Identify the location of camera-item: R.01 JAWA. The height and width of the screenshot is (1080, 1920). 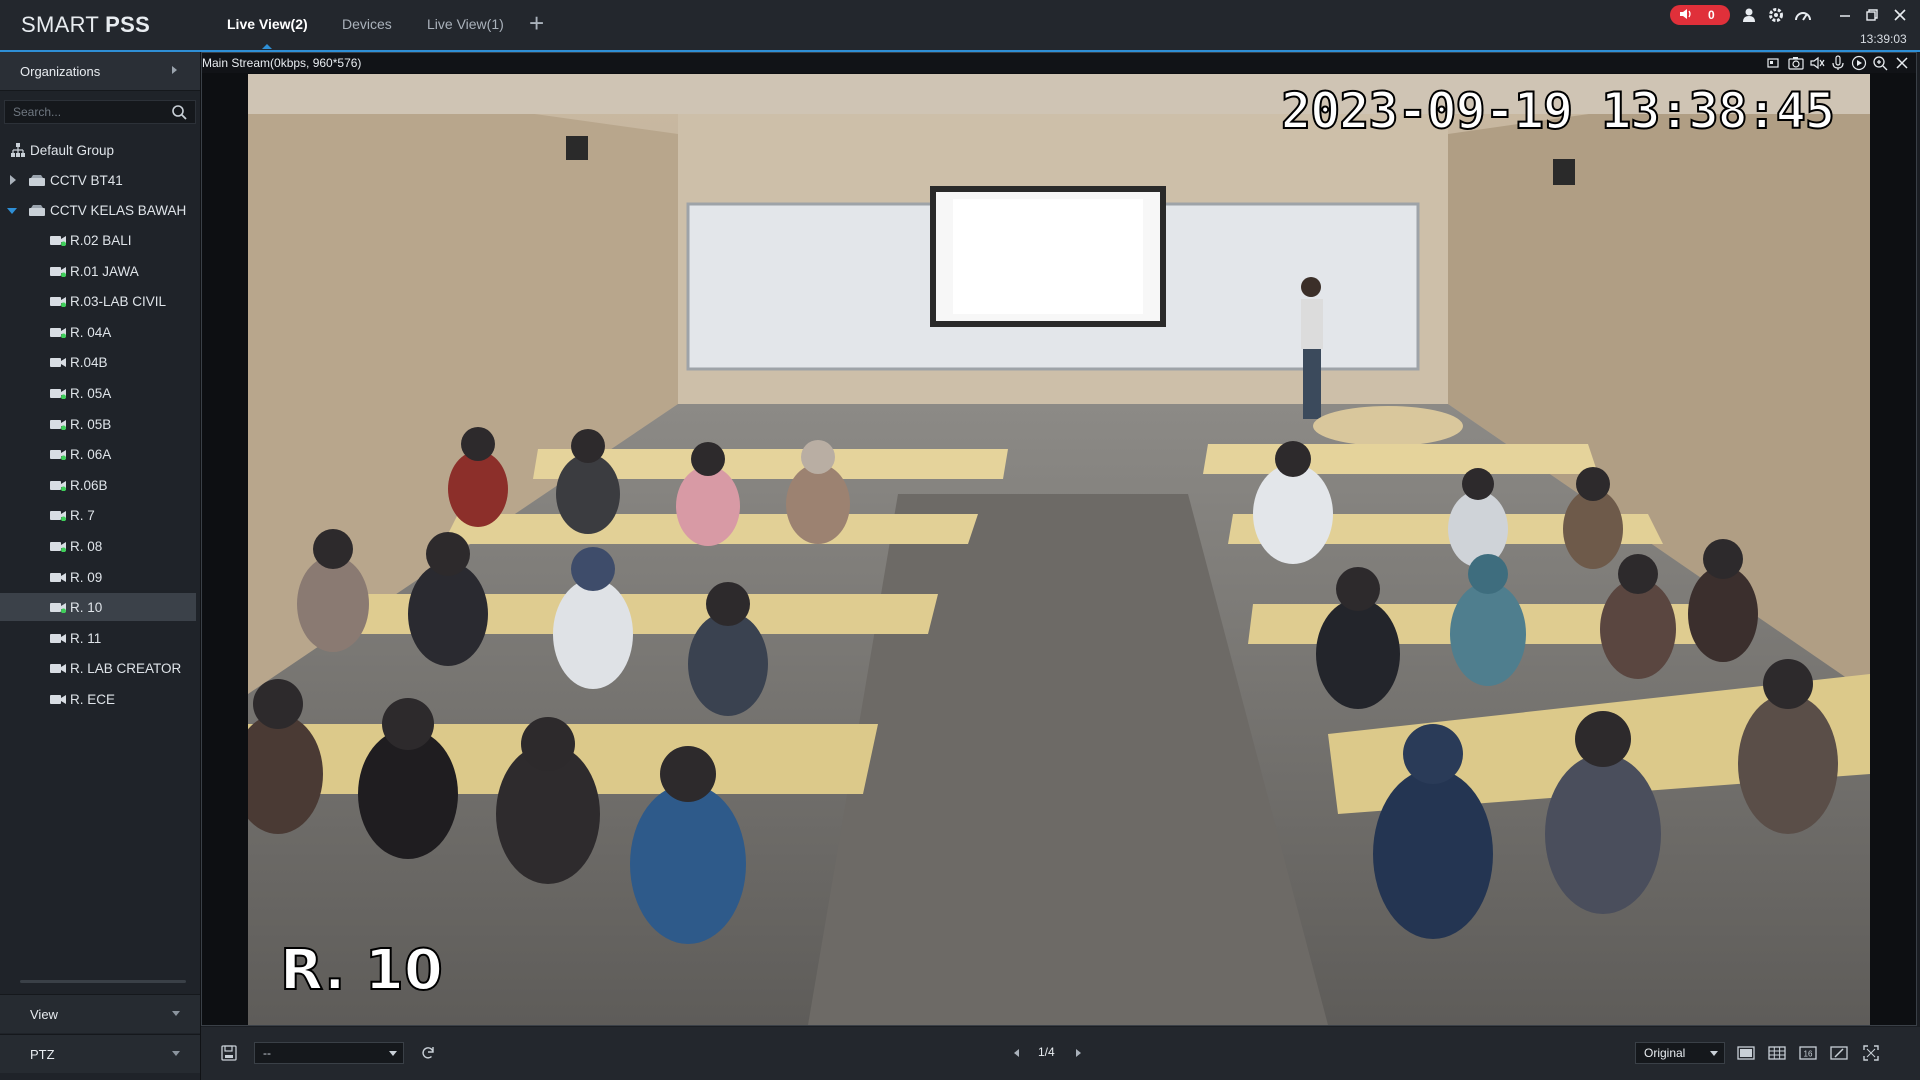
(98, 271).